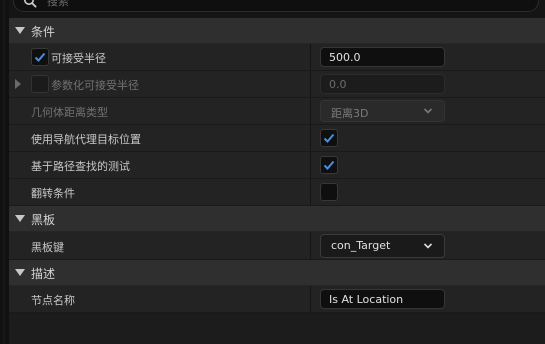 This screenshot has height=344, width=545. Describe the element at coordinates (361, 245) in the screenshot. I see `dropdown-value: con_Target` at that location.